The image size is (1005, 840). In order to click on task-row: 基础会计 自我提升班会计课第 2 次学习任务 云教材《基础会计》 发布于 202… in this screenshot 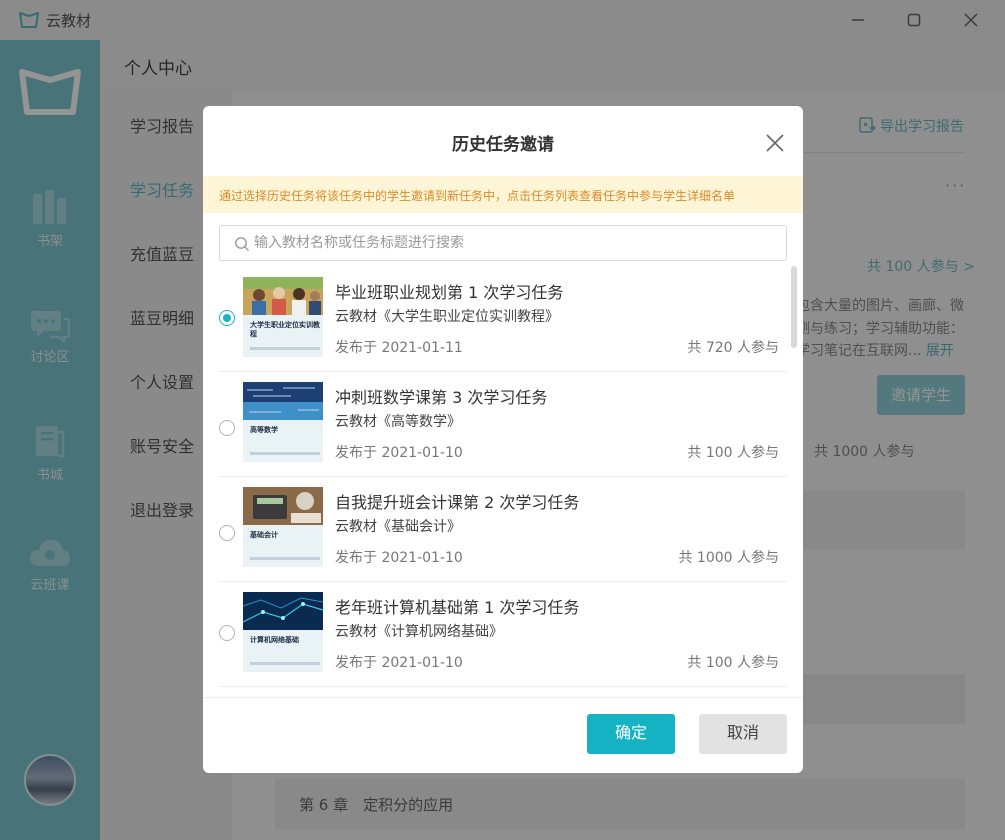, I will do `click(503, 529)`.